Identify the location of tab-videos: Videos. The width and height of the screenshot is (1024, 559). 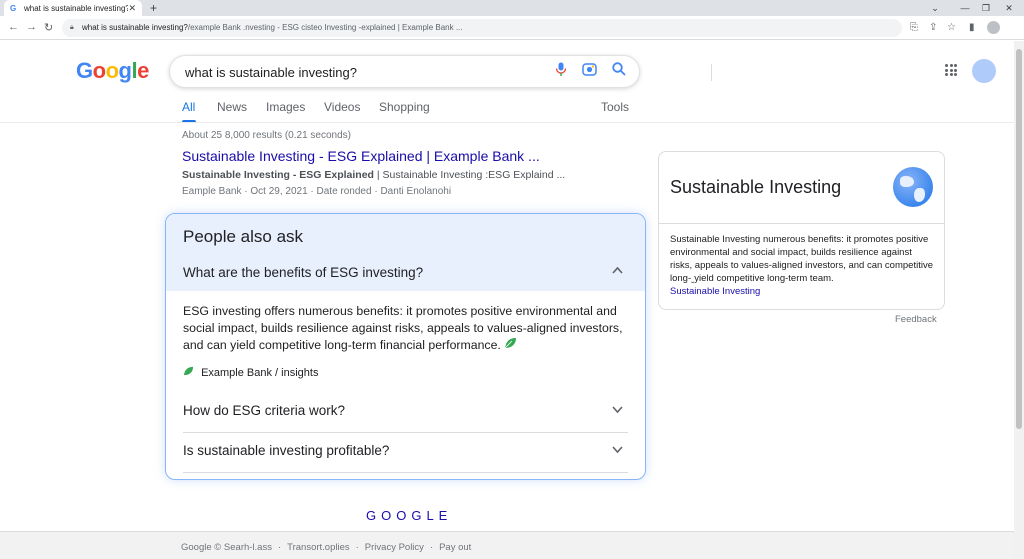
(342, 107).